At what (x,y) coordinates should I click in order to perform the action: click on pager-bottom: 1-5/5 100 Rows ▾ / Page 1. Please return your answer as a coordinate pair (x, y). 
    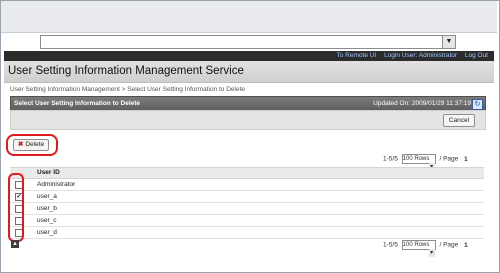
    Looking at the image, I should click on (425, 248).